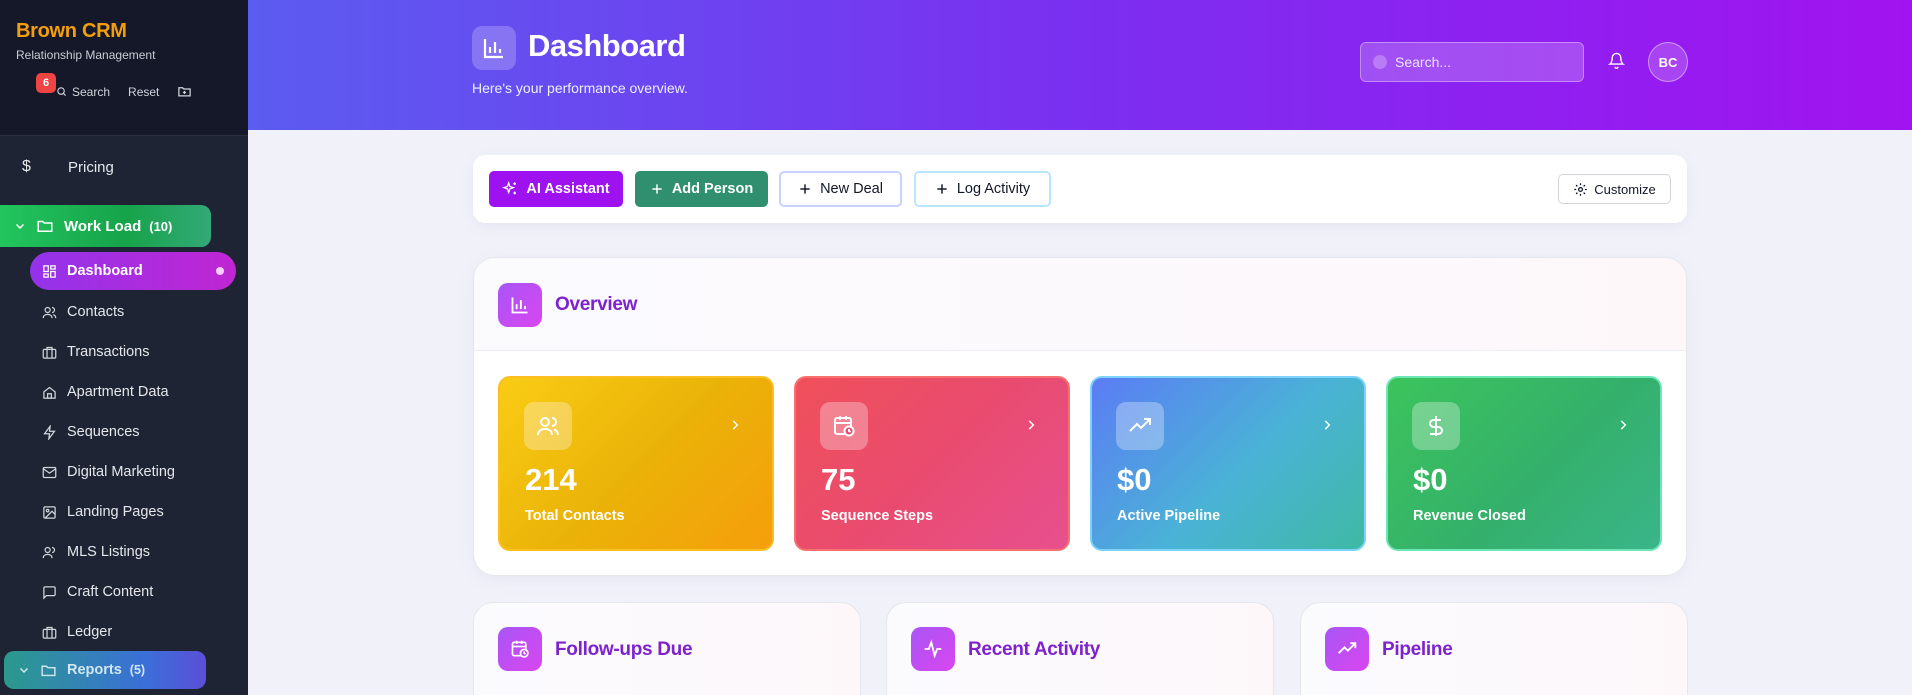  I want to click on group-count: (5), so click(137, 670).